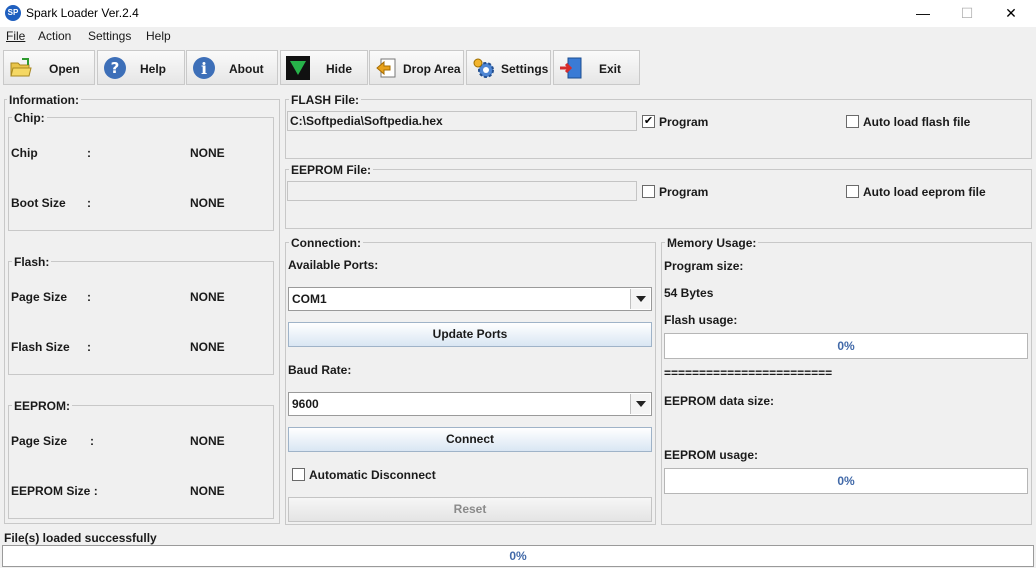 This screenshot has height=568, width=1036. What do you see at coordinates (141, 318) in the screenshot?
I see `flash-group` at bounding box center [141, 318].